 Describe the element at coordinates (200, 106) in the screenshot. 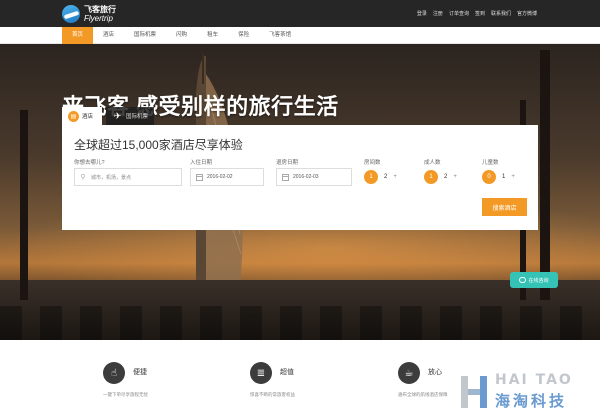

I see `hero-headline: 来飞客 感受别样的旅行生活` at that location.